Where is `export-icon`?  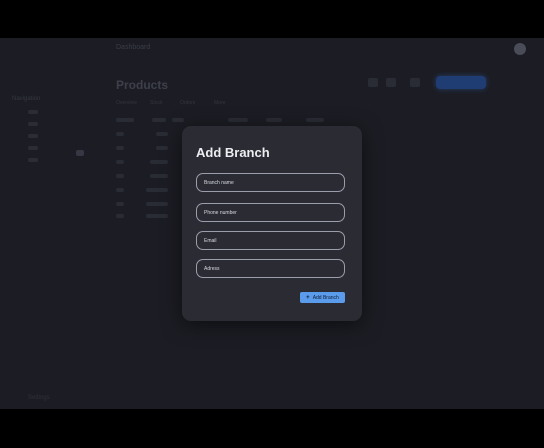
export-icon is located at coordinates (391, 82).